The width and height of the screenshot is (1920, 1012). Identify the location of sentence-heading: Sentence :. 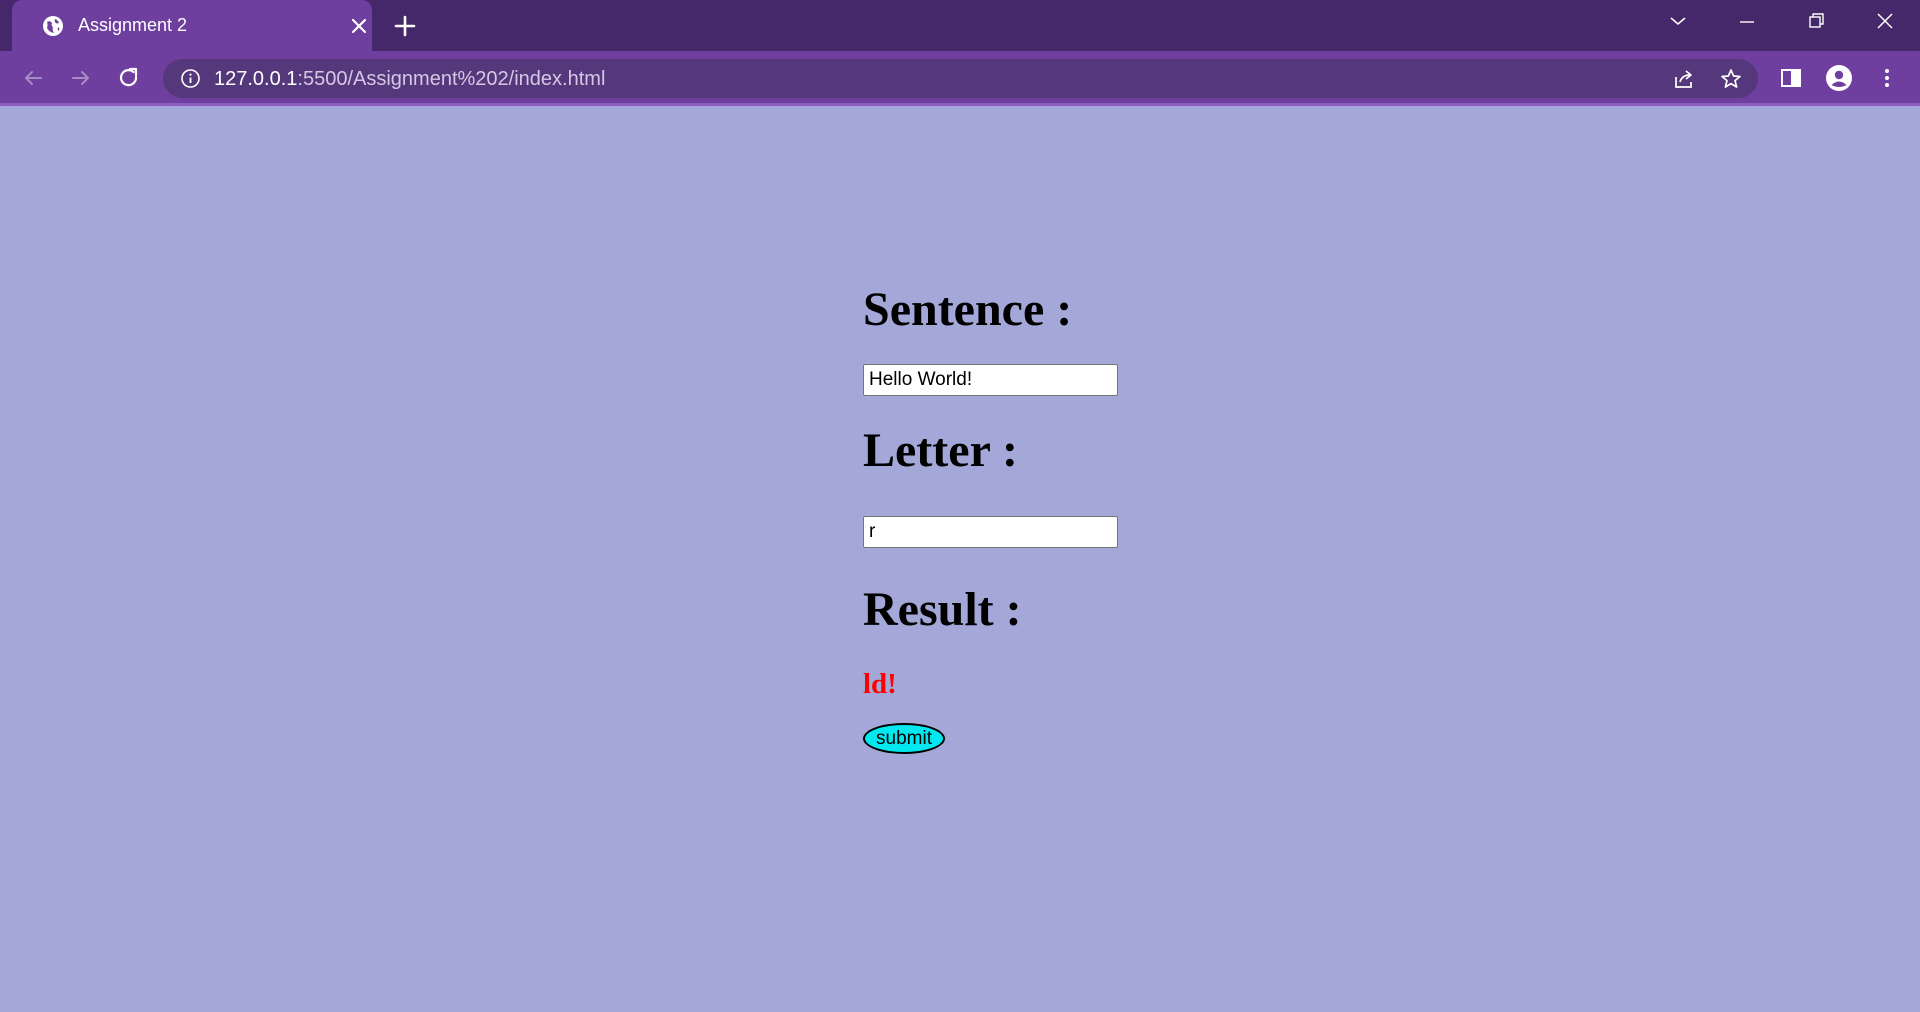
(968, 309).